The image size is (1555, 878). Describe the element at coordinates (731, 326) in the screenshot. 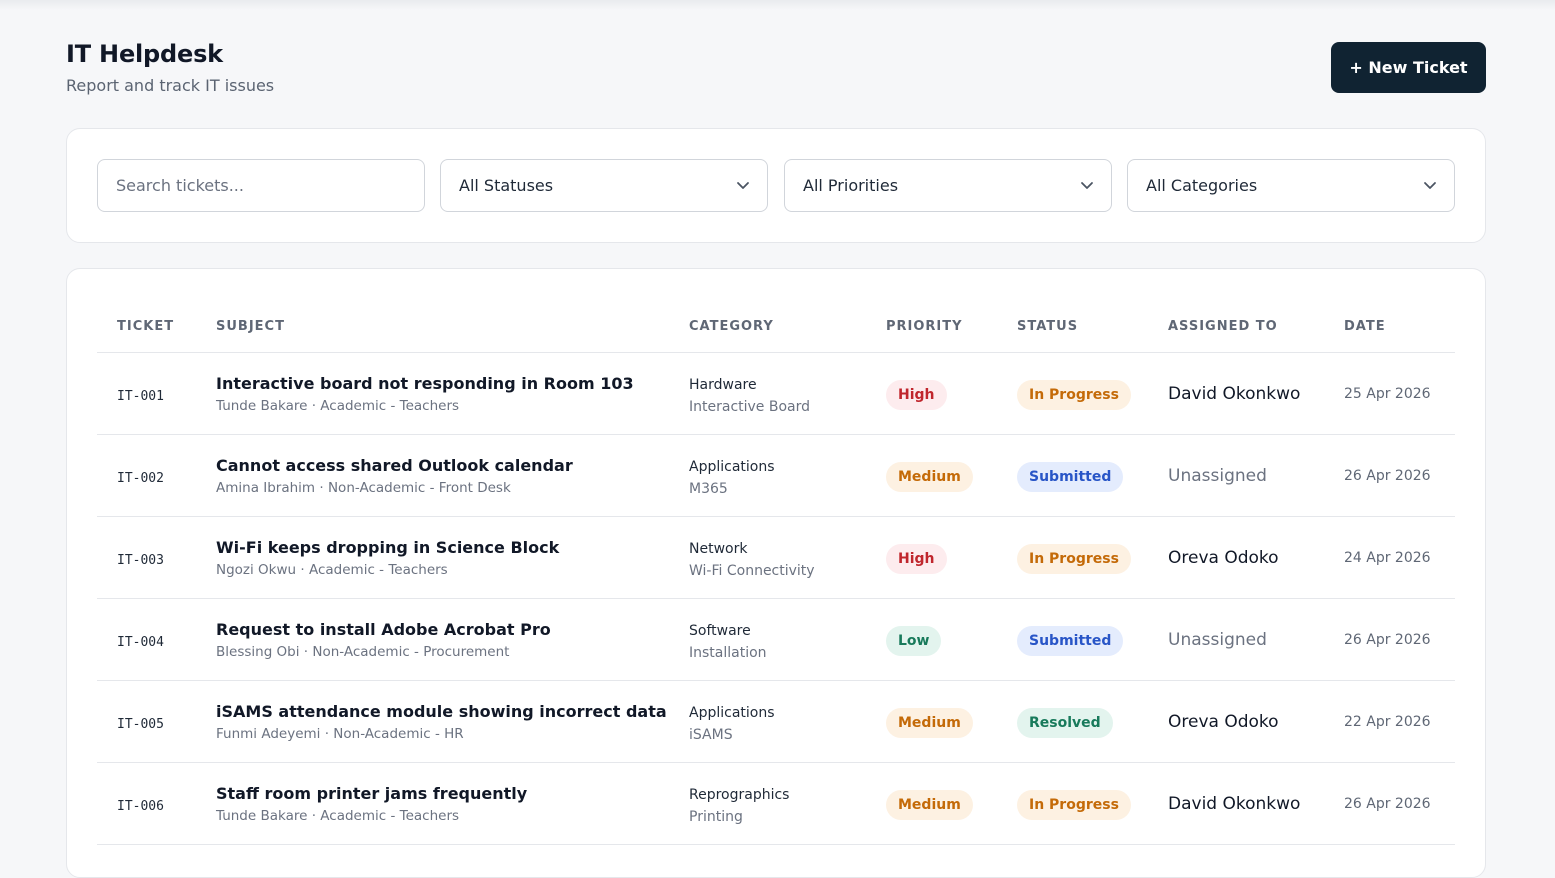

I see `column-header-category: Category` at that location.